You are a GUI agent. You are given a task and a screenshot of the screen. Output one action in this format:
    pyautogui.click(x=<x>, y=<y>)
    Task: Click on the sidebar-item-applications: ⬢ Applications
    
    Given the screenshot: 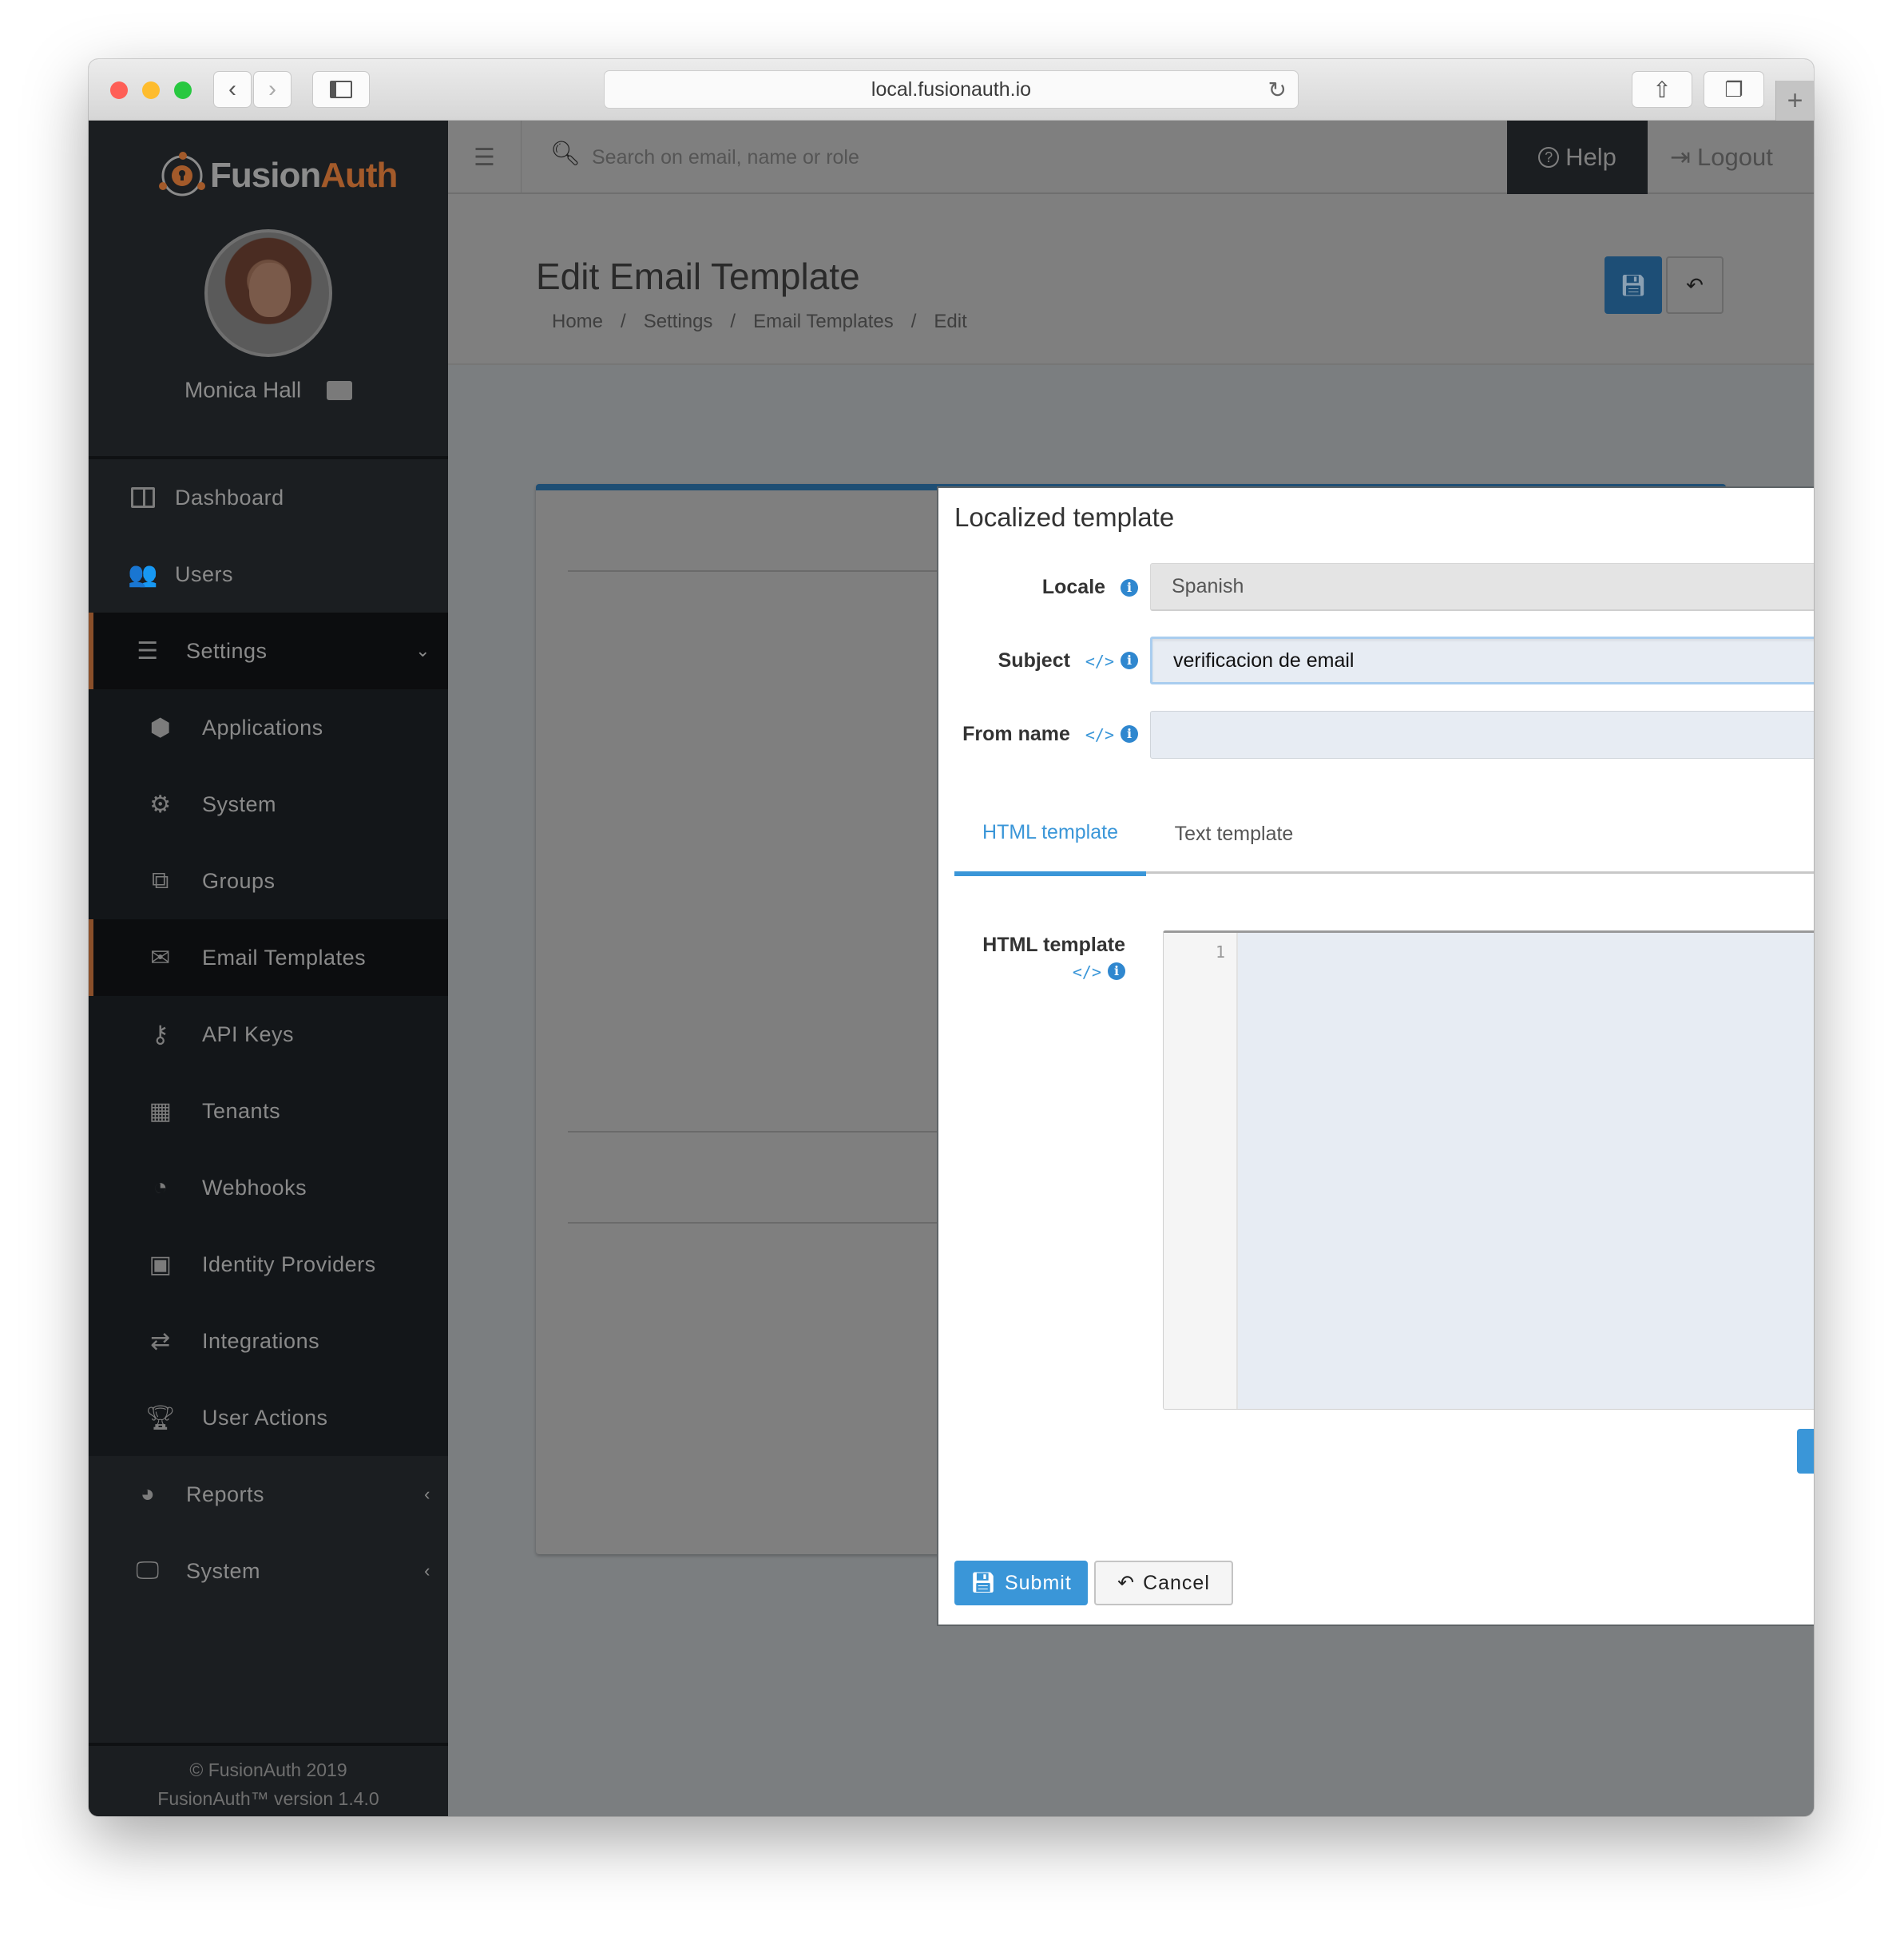 What is the action you would take?
    pyautogui.click(x=268, y=727)
    